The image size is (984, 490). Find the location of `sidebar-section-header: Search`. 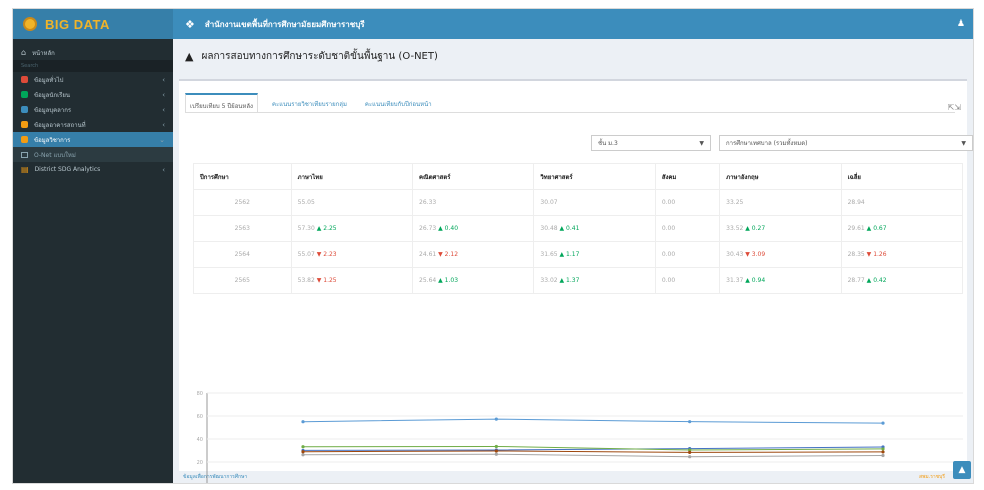

sidebar-section-header: Search is located at coordinates (93, 66).